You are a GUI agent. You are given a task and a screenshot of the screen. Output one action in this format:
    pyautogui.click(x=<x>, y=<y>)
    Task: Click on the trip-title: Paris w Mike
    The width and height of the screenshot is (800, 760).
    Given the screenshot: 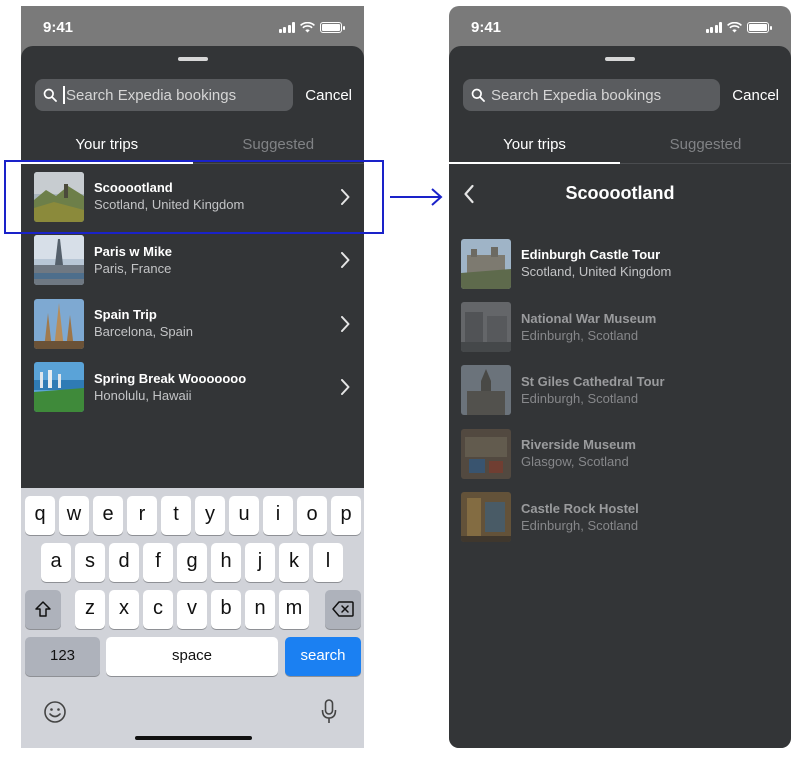 What is the action you would take?
    pyautogui.click(x=133, y=251)
    